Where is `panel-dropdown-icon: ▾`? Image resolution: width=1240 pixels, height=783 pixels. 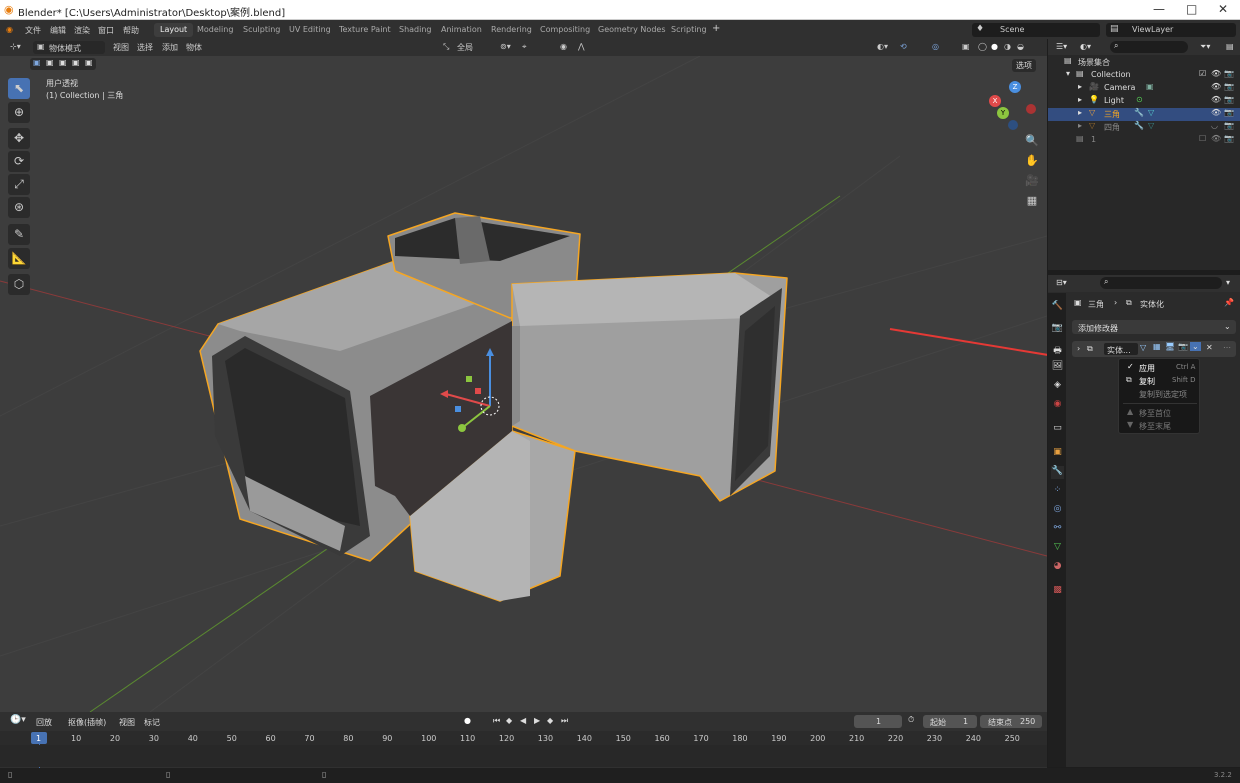 panel-dropdown-icon: ▾ is located at coordinates (1228, 282).